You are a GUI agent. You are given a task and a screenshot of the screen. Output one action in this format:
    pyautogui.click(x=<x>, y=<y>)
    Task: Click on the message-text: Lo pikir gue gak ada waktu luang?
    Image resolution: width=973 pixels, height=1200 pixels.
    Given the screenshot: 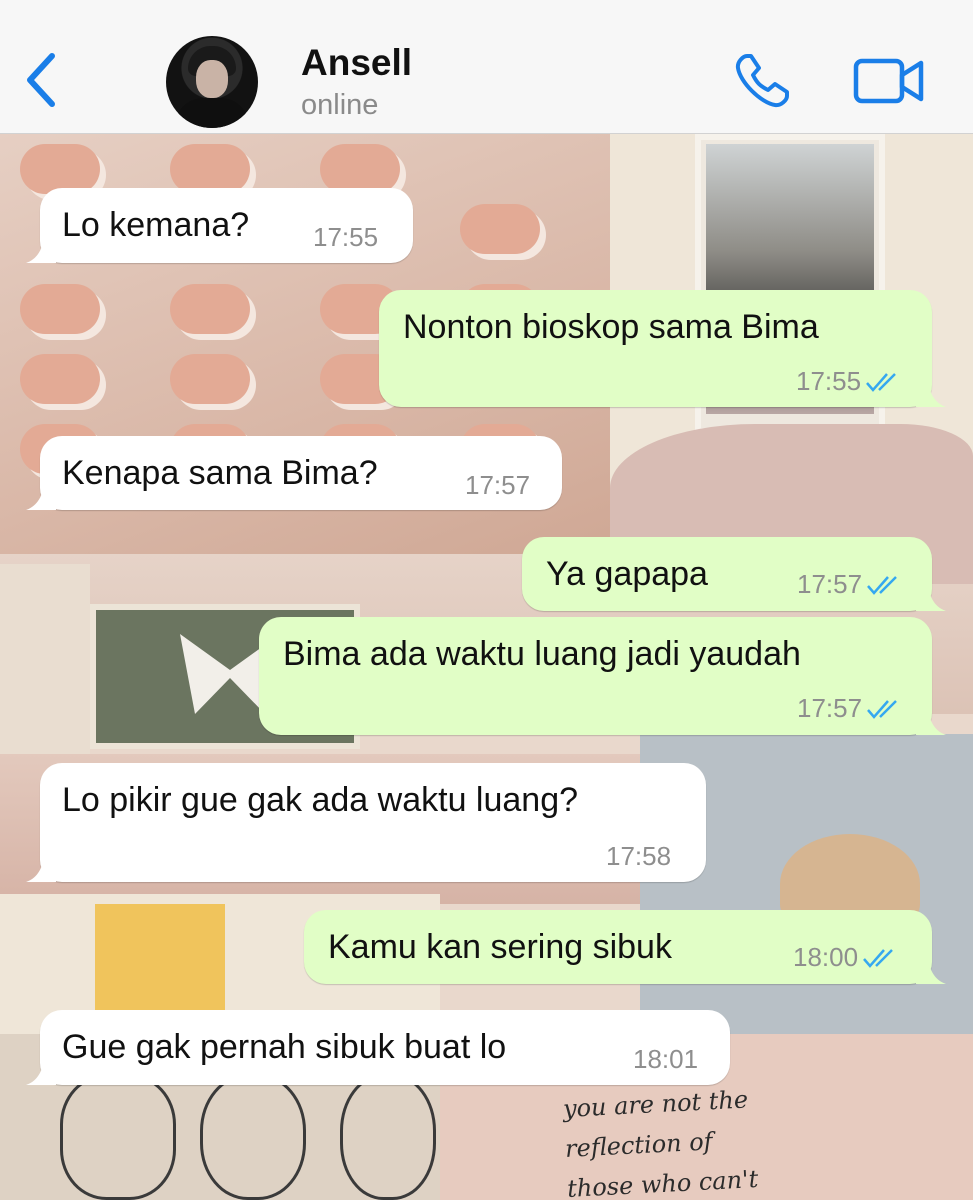 What is the action you would take?
    pyautogui.click(x=320, y=800)
    